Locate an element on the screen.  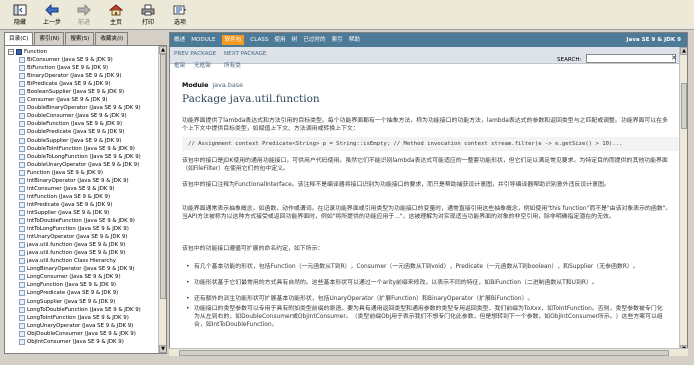
nav-index: 索引 is located at coordinates (337, 40).